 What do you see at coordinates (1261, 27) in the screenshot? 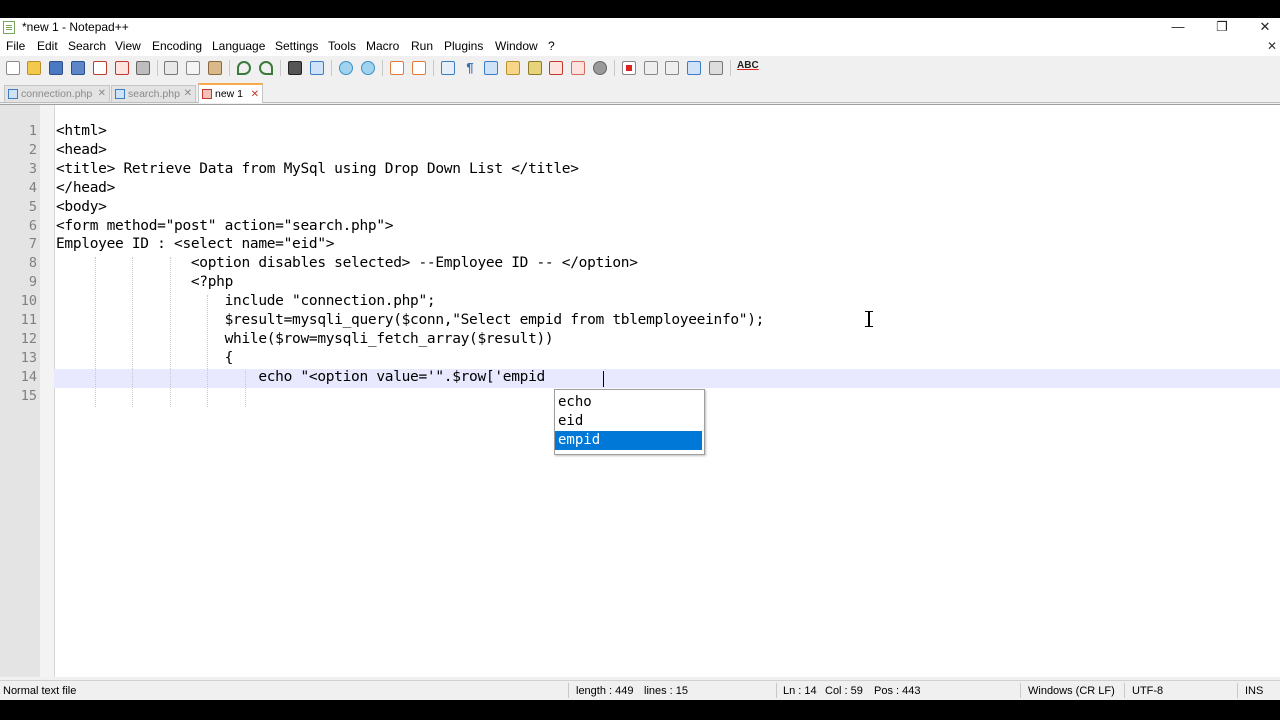
I see `close-window-button: ✕` at bounding box center [1261, 27].